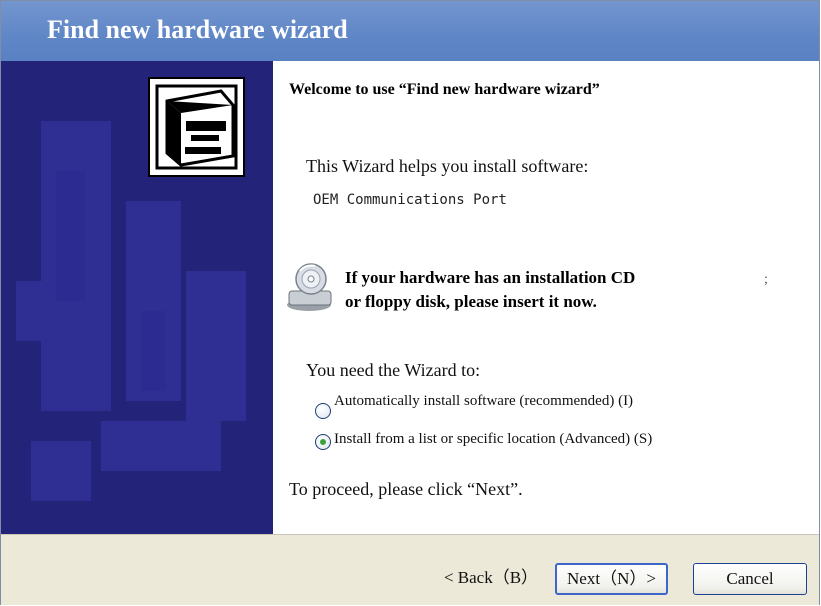 This screenshot has height=606, width=821. Describe the element at coordinates (491, 579) in the screenshot. I see `back-button: < Back（B）` at that location.